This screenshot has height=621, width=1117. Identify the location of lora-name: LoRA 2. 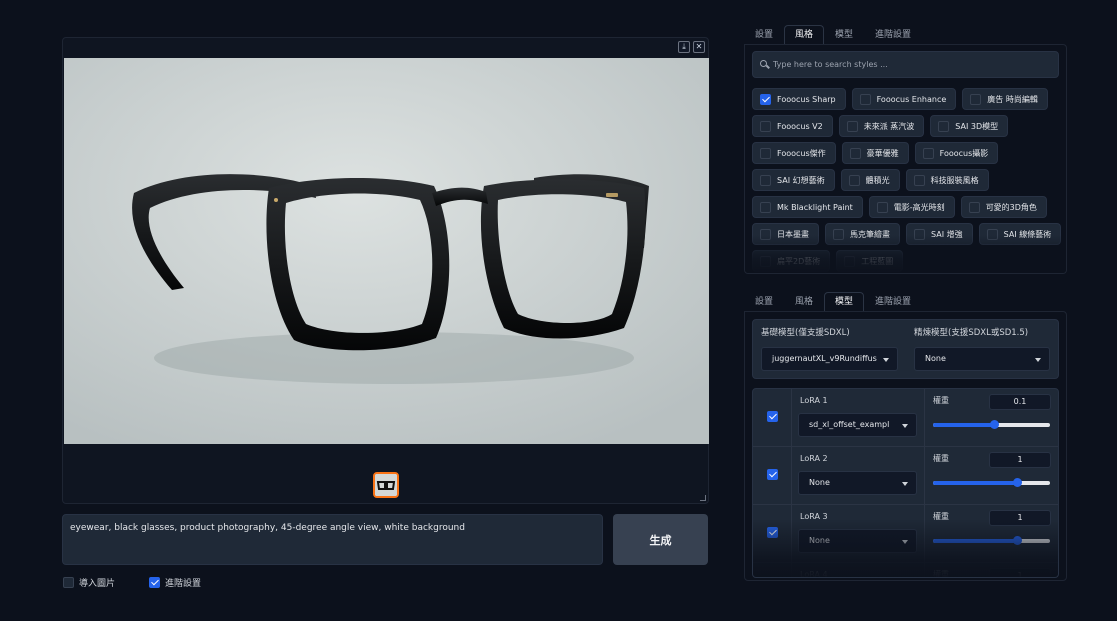
(814, 458).